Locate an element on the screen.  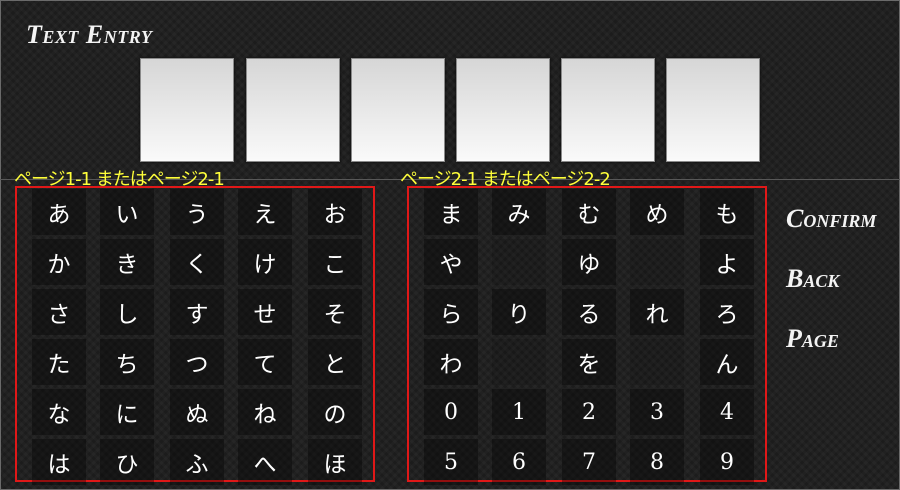
kana-key: く is located at coordinates (197, 262).